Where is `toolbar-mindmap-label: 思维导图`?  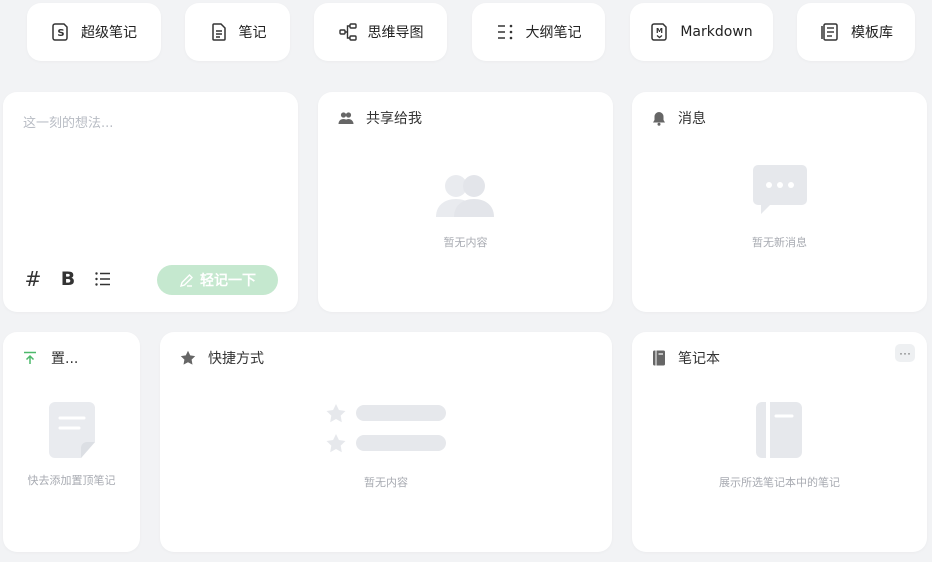
toolbar-mindmap-label: 思维导图 is located at coordinates (395, 33).